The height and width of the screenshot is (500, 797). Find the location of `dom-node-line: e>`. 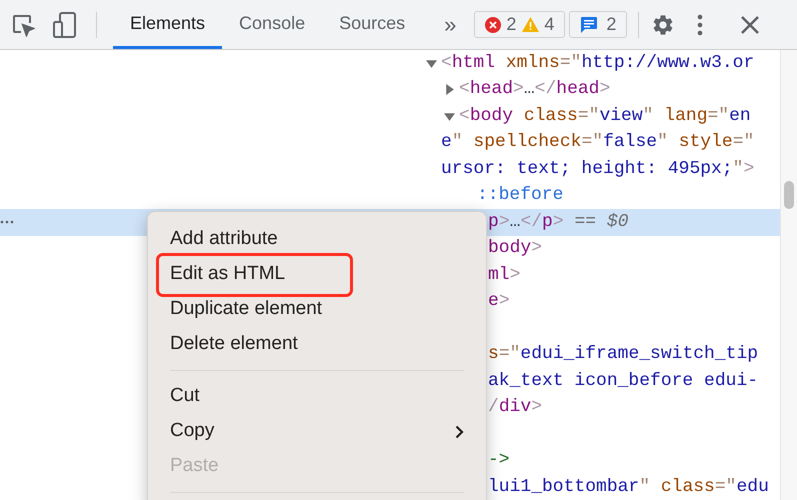

dom-node-line: e> is located at coordinates (499, 302).